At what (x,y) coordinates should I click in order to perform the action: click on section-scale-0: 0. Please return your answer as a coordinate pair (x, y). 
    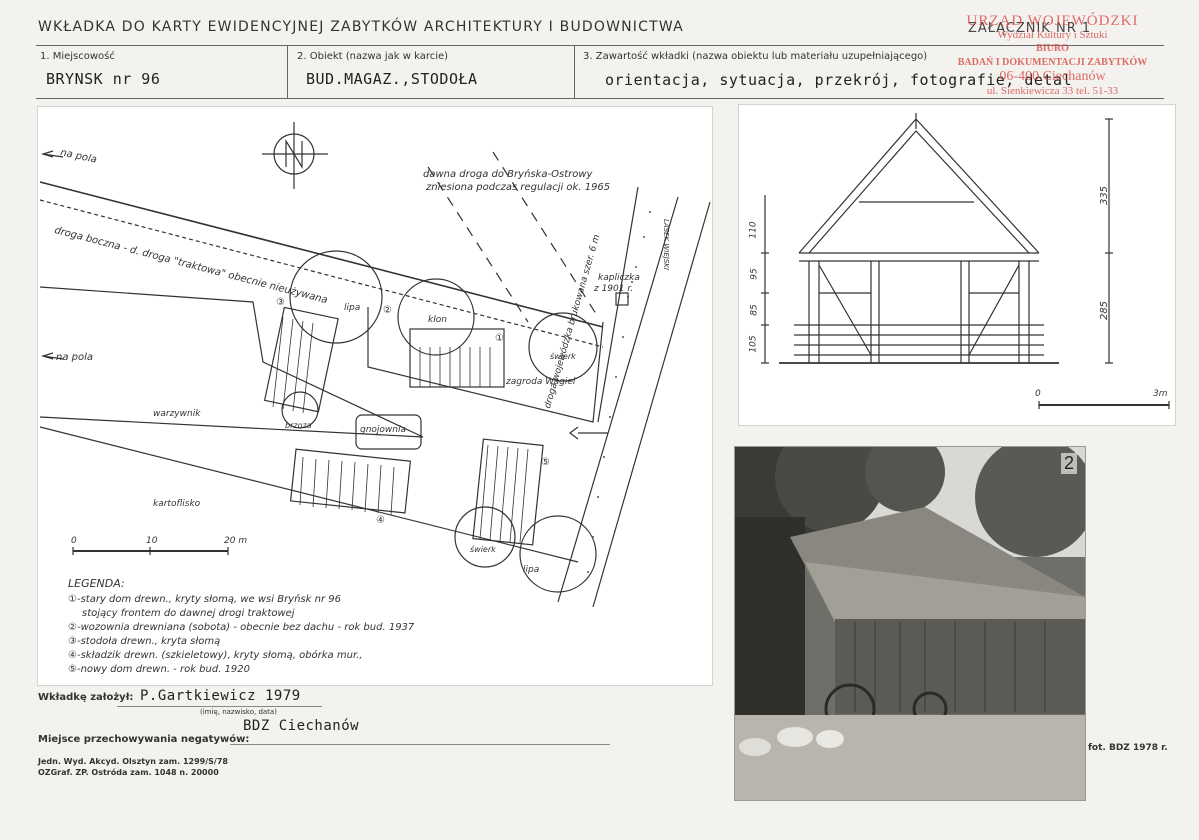
    Looking at the image, I should click on (1038, 394).